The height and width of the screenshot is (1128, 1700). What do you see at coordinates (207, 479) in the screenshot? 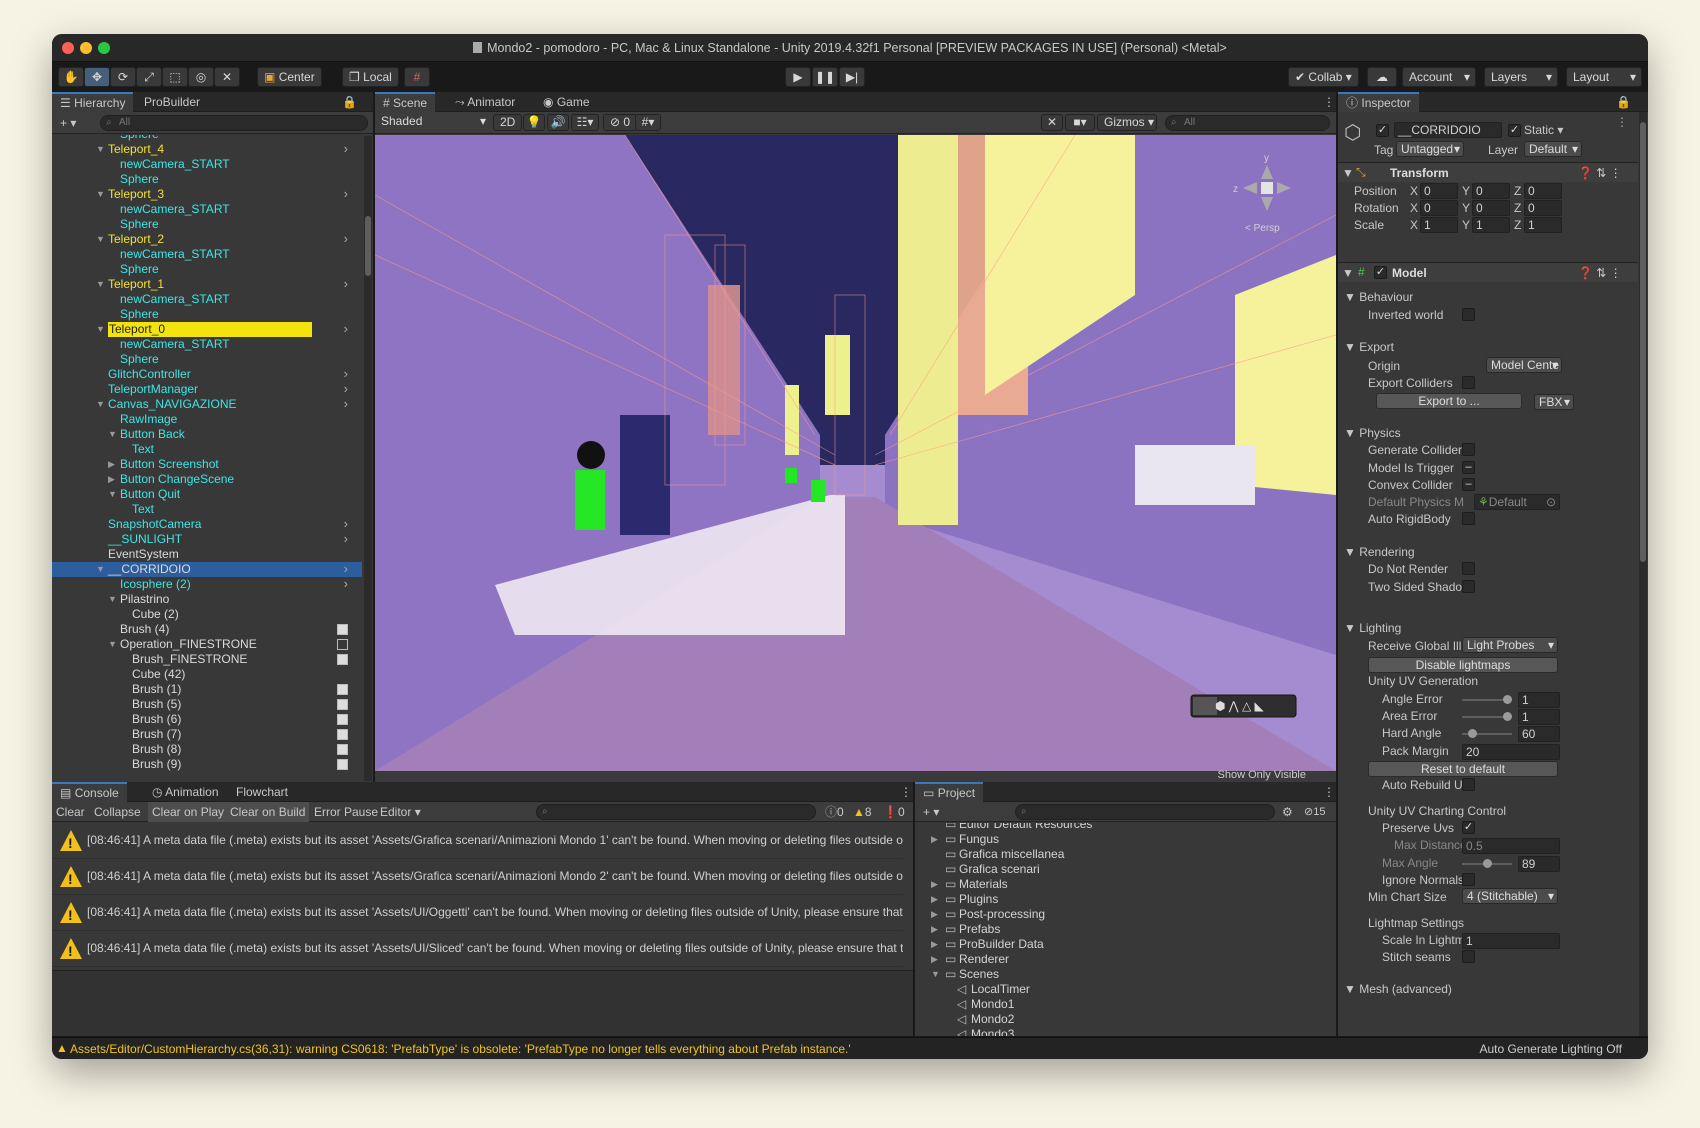
I see `hierarchy-item: ▶ Button ChangeScene` at bounding box center [207, 479].